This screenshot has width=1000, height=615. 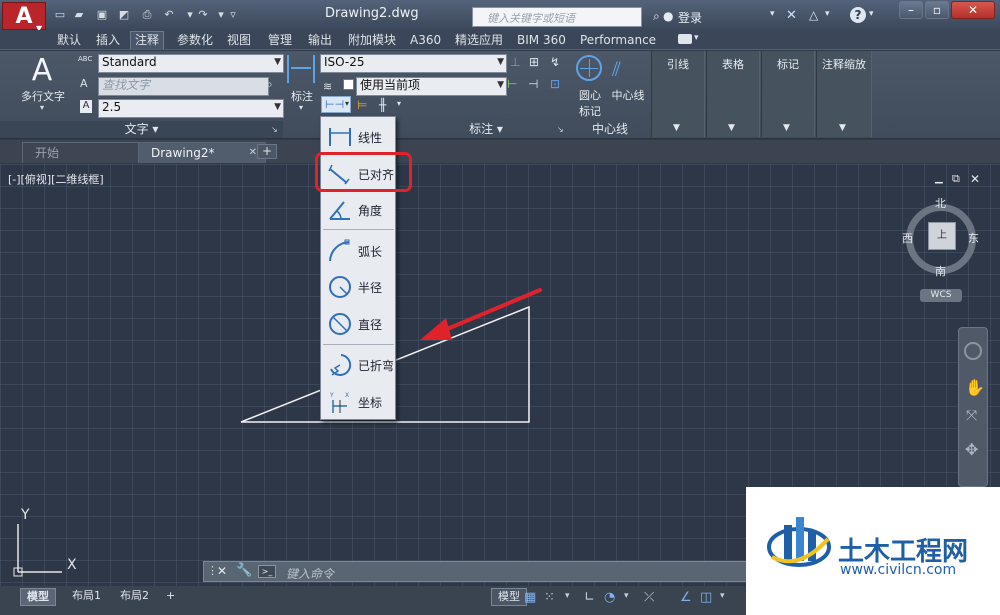 I want to click on dimension-icon, so click(x=301, y=69).